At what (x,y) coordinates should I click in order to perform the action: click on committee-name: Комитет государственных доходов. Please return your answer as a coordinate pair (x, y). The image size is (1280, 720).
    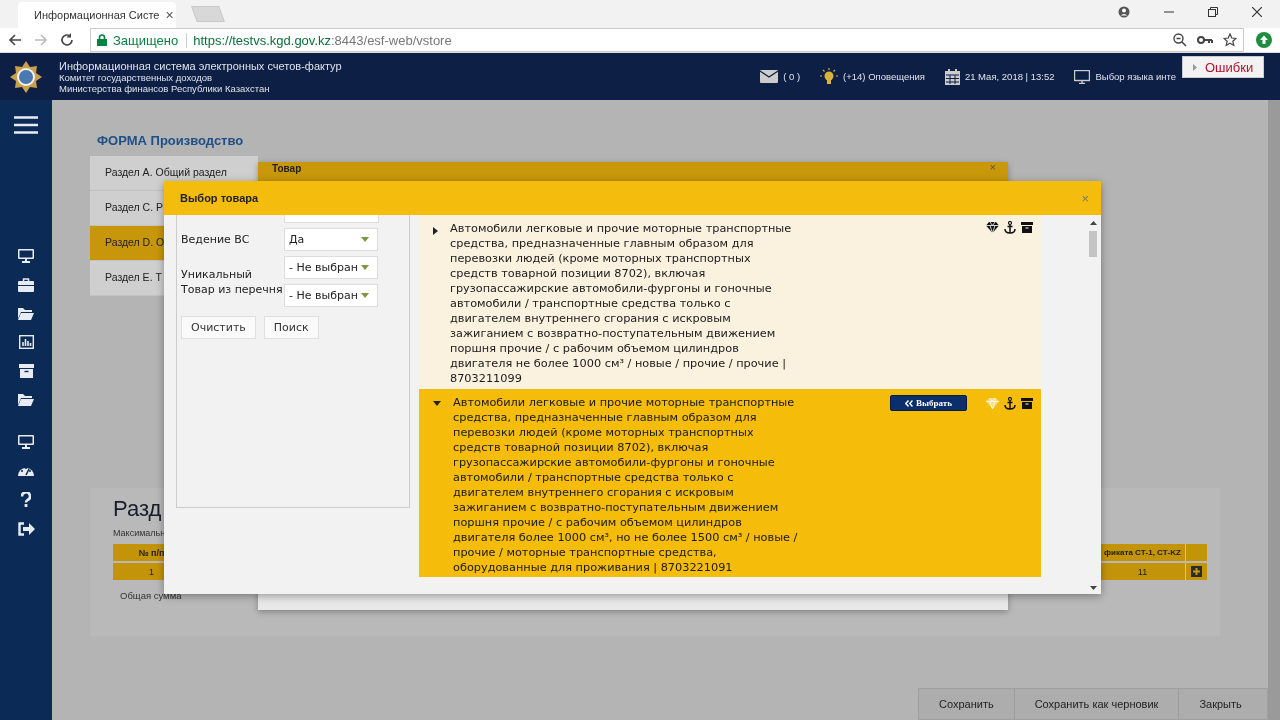
    Looking at the image, I should click on (136, 77).